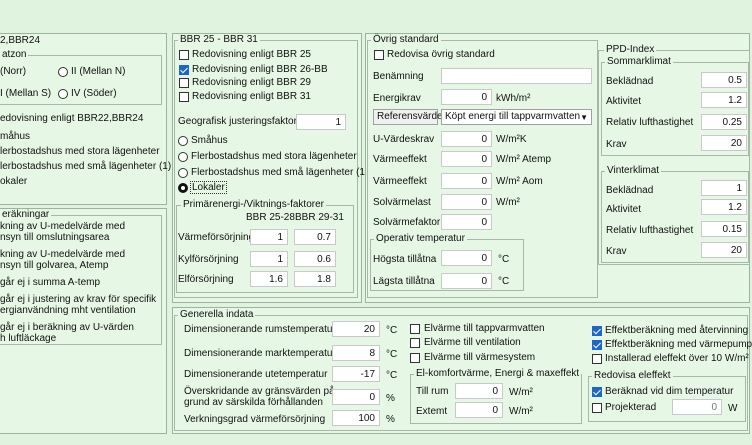  I want to click on energikrav-input: 0, so click(466, 97).